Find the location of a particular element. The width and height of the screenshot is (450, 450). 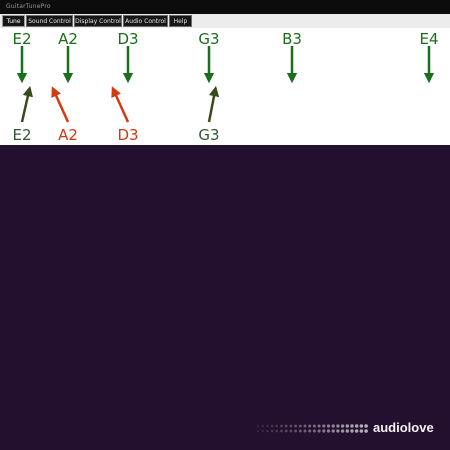

detected-arrow-g3 is located at coordinates (213, 104).